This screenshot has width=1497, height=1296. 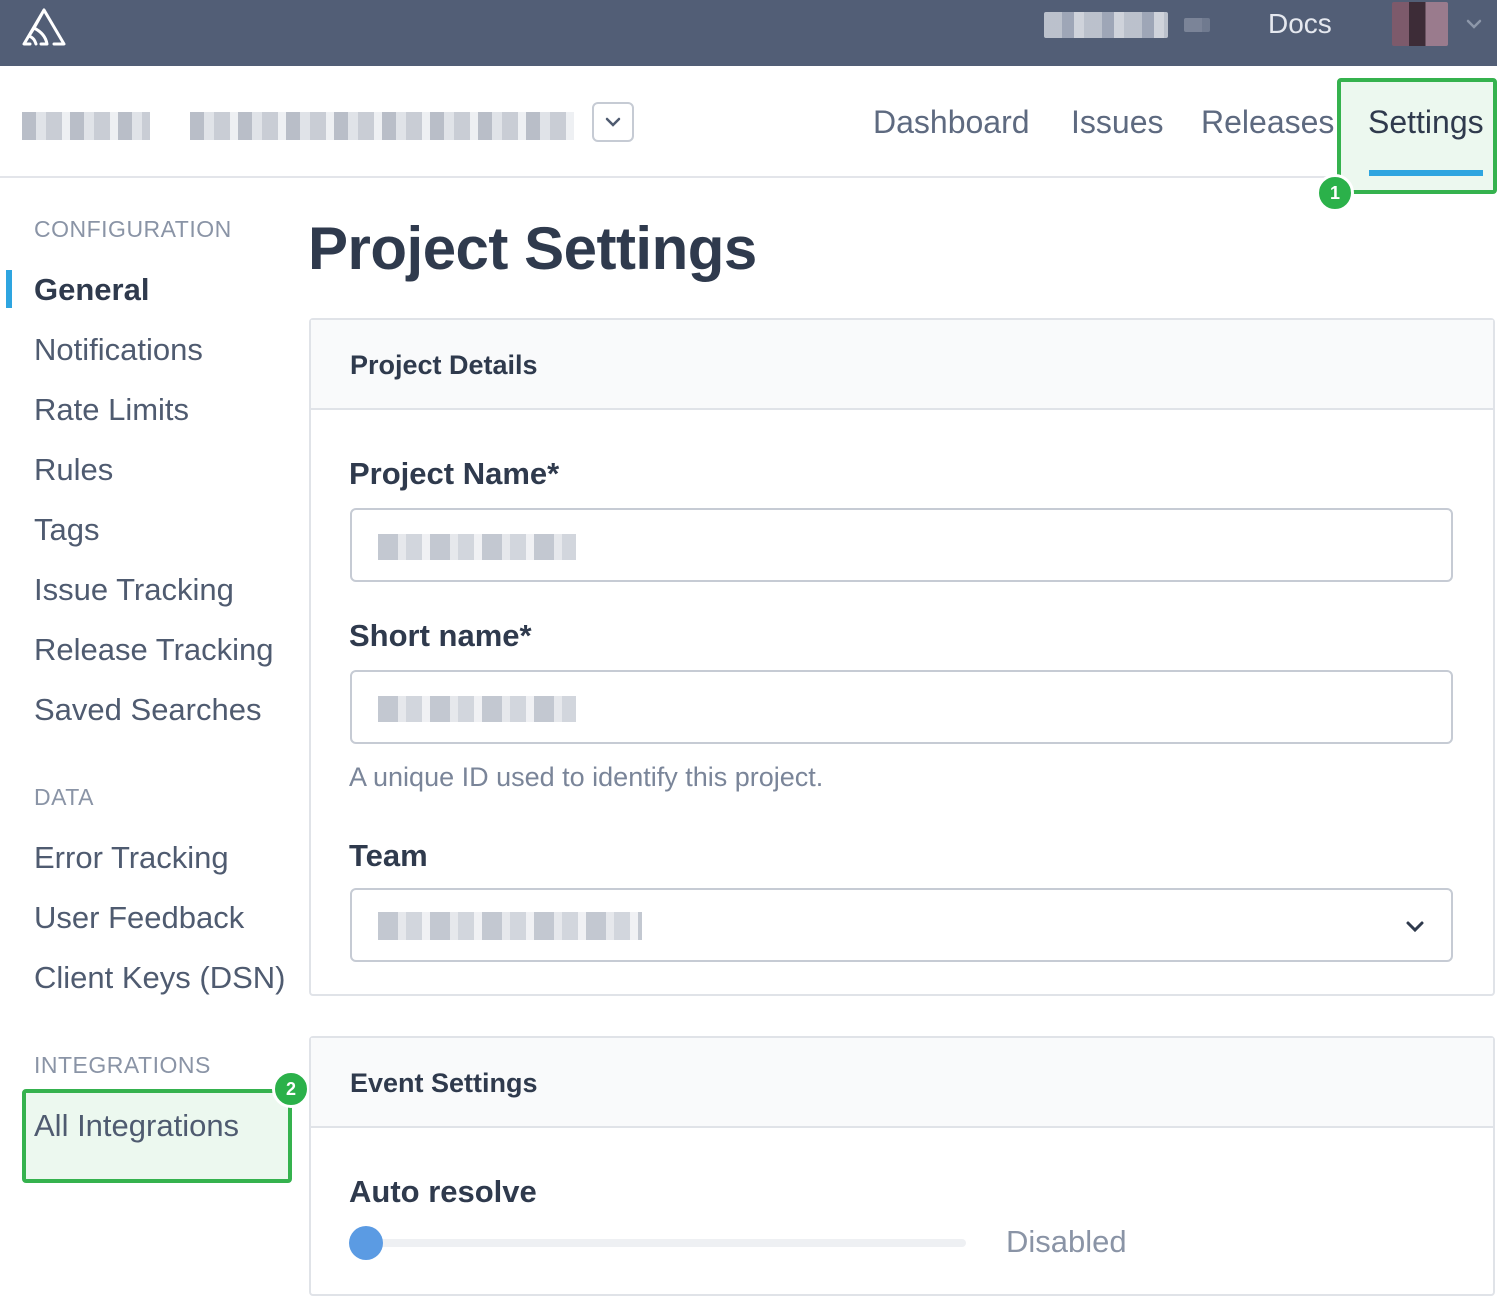 I want to click on sidebar-item-saved-searches: Saved Searches, so click(x=147, y=710).